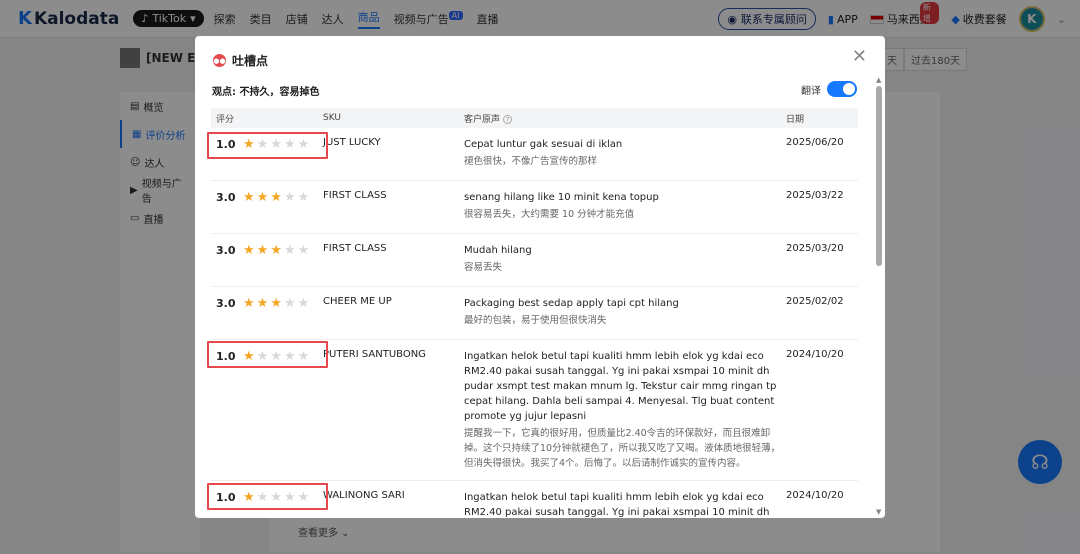  Describe the element at coordinates (266, 92) in the screenshot. I see `viewpoint-text: 观点: 不持久，容易掉色` at that location.